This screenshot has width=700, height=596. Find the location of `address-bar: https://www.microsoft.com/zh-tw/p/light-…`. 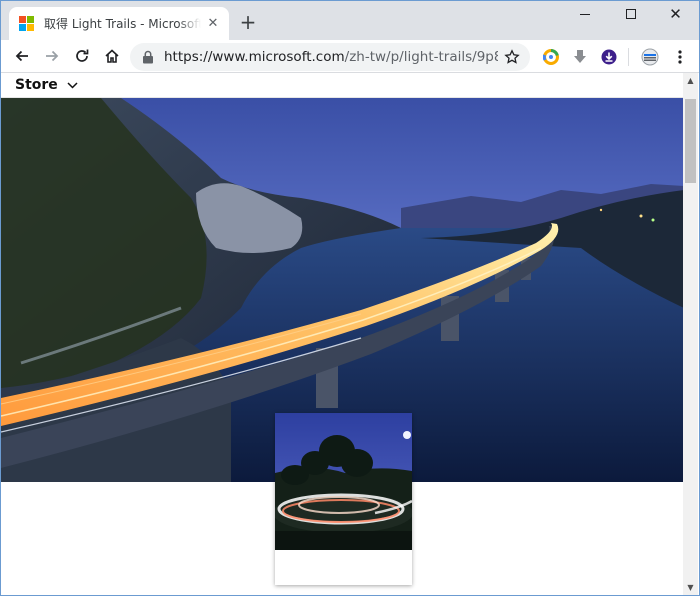

address-bar: https://www.microsoft.com/zh-tw/p/light-… is located at coordinates (330, 57).